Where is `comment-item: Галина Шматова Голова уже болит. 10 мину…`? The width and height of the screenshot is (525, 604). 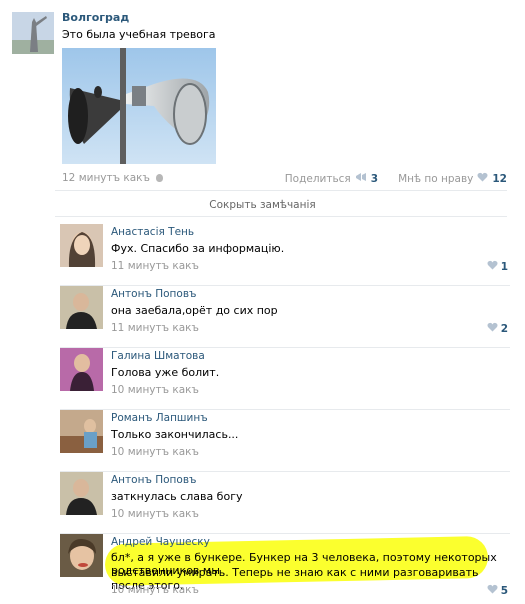
comment-item: Галина Шматова Голова уже болит. 10 мину… is located at coordinates (285, 379).